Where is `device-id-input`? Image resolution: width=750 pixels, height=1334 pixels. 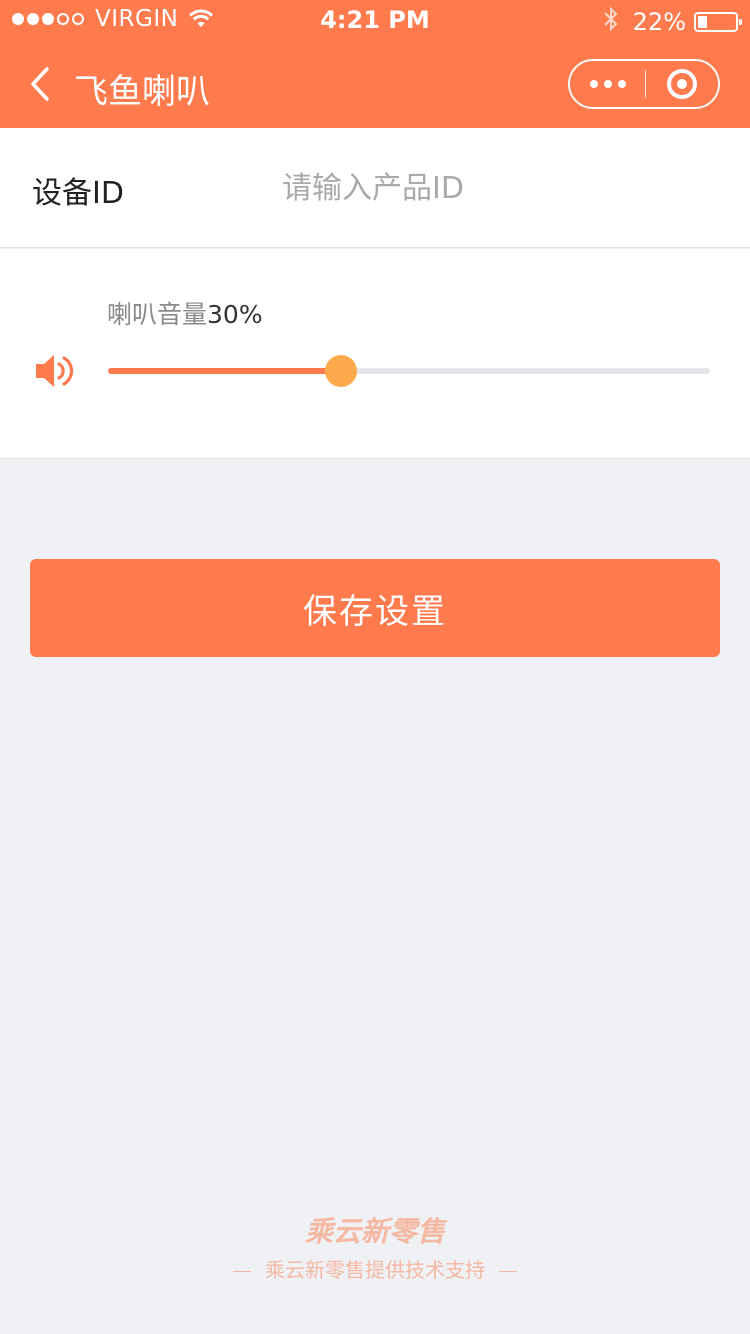 device-id-input is located at coordinates (502, 188).